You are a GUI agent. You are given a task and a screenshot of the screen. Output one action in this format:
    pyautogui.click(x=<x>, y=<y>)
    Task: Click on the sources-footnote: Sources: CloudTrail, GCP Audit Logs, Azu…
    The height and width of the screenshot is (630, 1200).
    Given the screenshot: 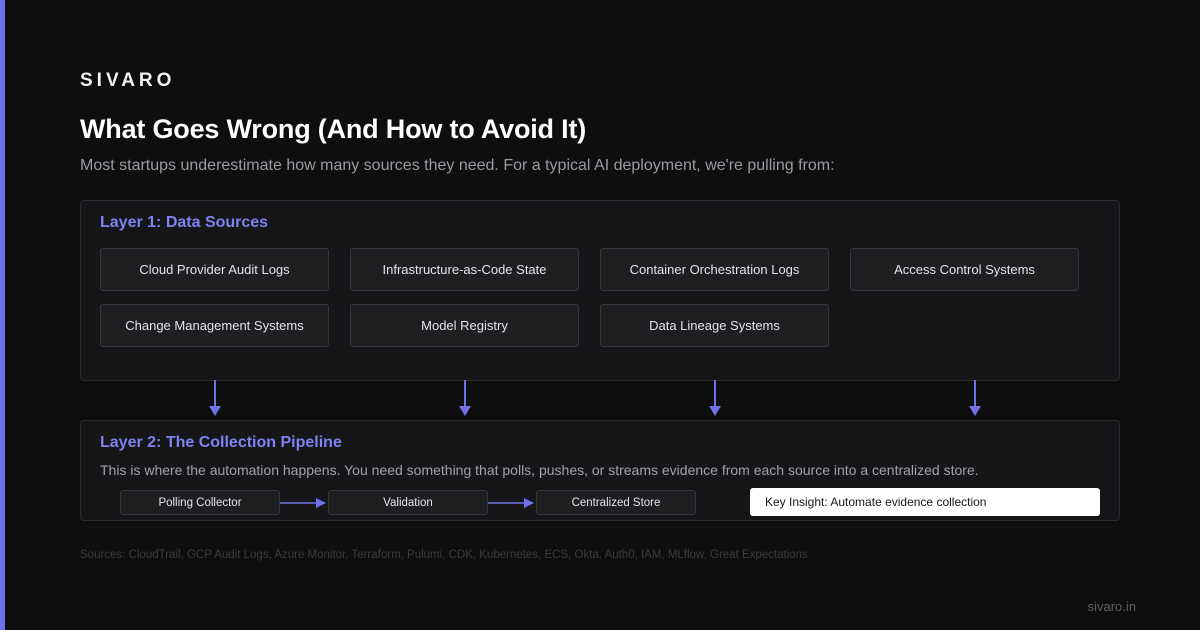 What is the action you would take?
    pyautogui.click(x=444, y=555)
    